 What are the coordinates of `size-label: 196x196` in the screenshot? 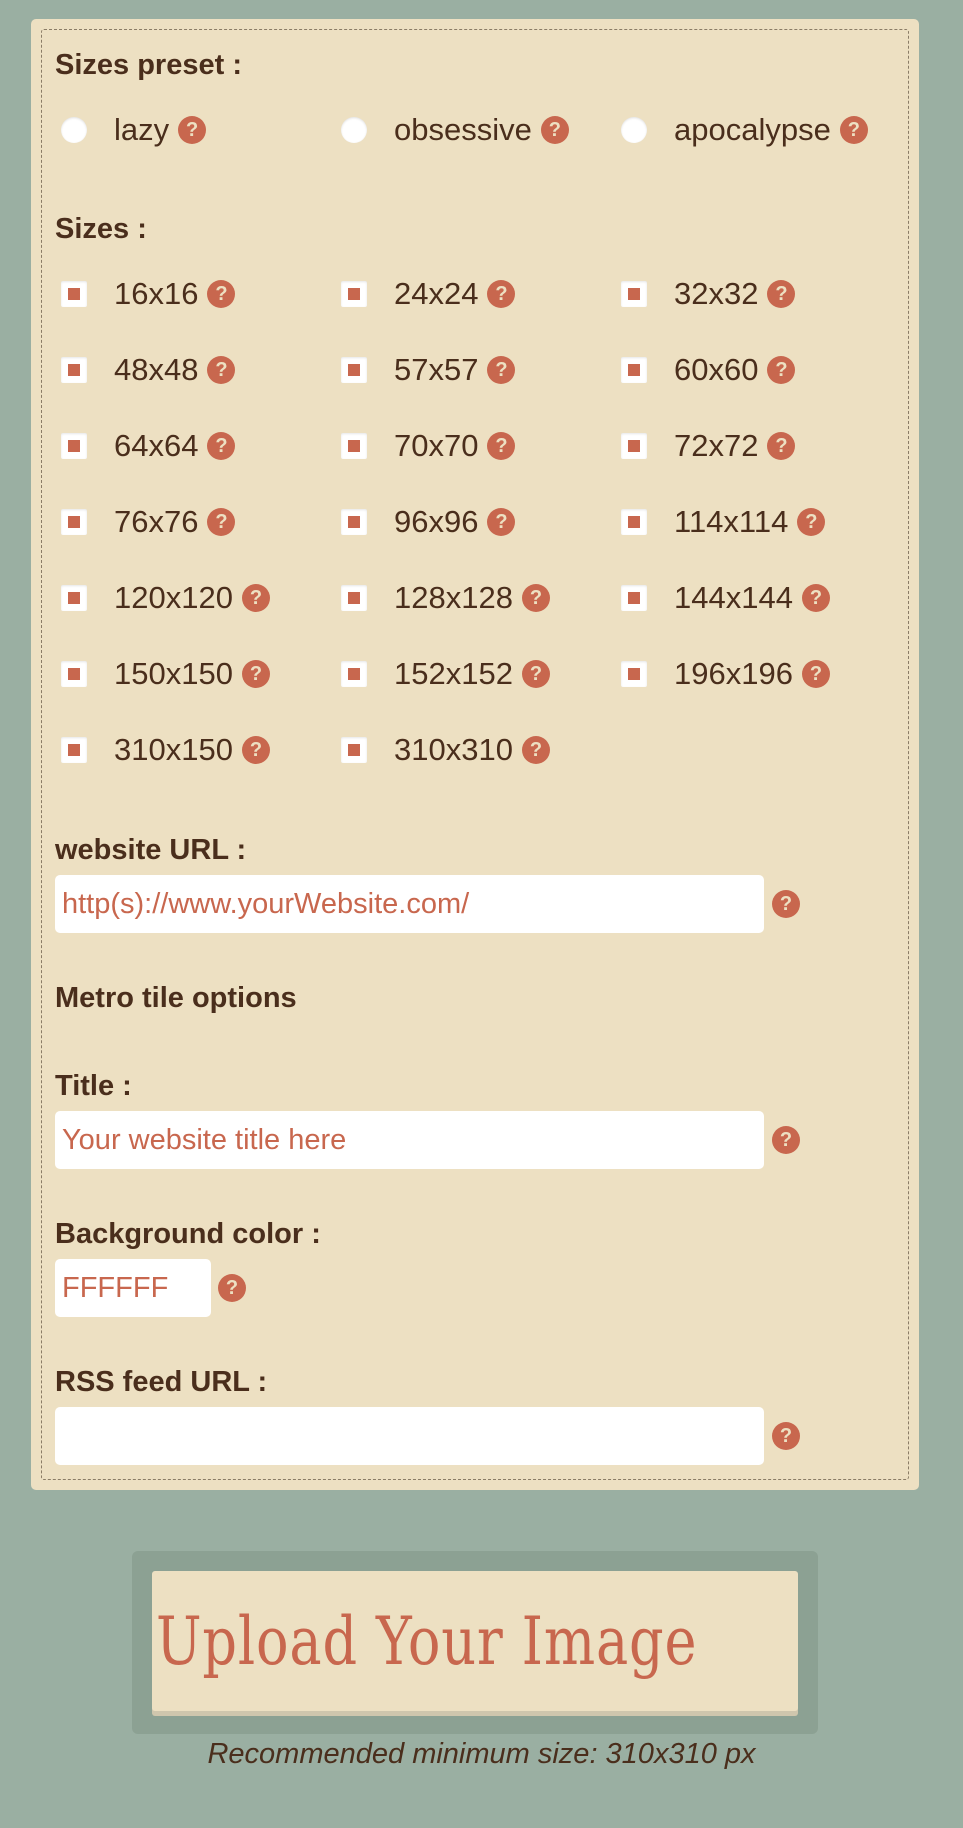 It's located at (733, 673).